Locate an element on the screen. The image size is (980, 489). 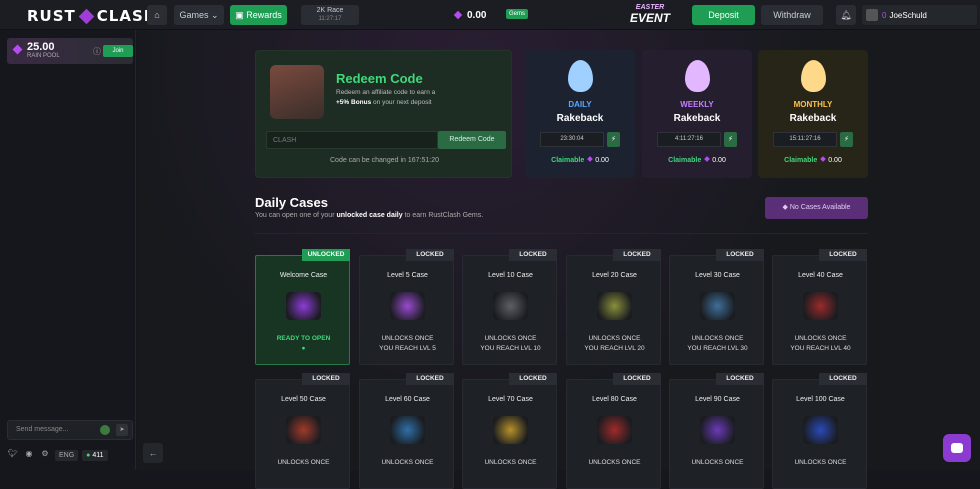
case-card: UNLOCKED Welcome Case READY TO OPEN ● is located at coordinates (302, 307).